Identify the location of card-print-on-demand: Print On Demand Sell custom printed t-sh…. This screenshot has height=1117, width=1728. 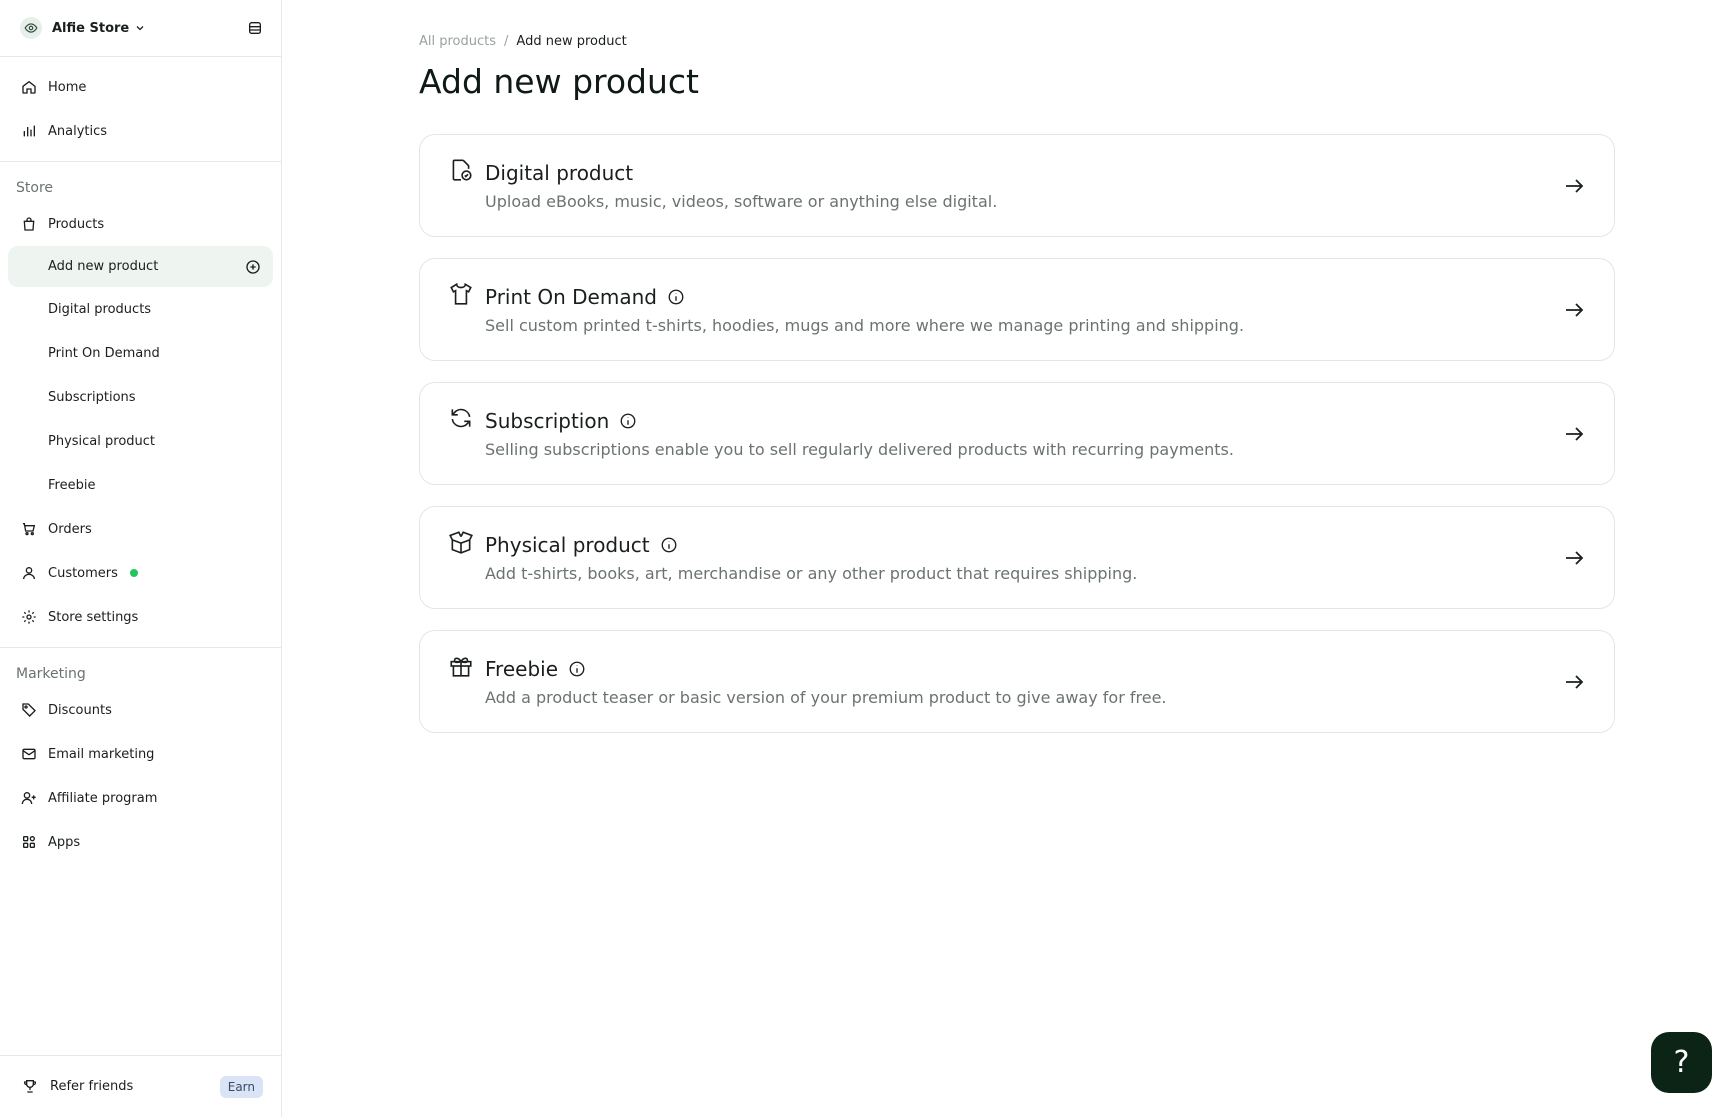
(1017, 309).